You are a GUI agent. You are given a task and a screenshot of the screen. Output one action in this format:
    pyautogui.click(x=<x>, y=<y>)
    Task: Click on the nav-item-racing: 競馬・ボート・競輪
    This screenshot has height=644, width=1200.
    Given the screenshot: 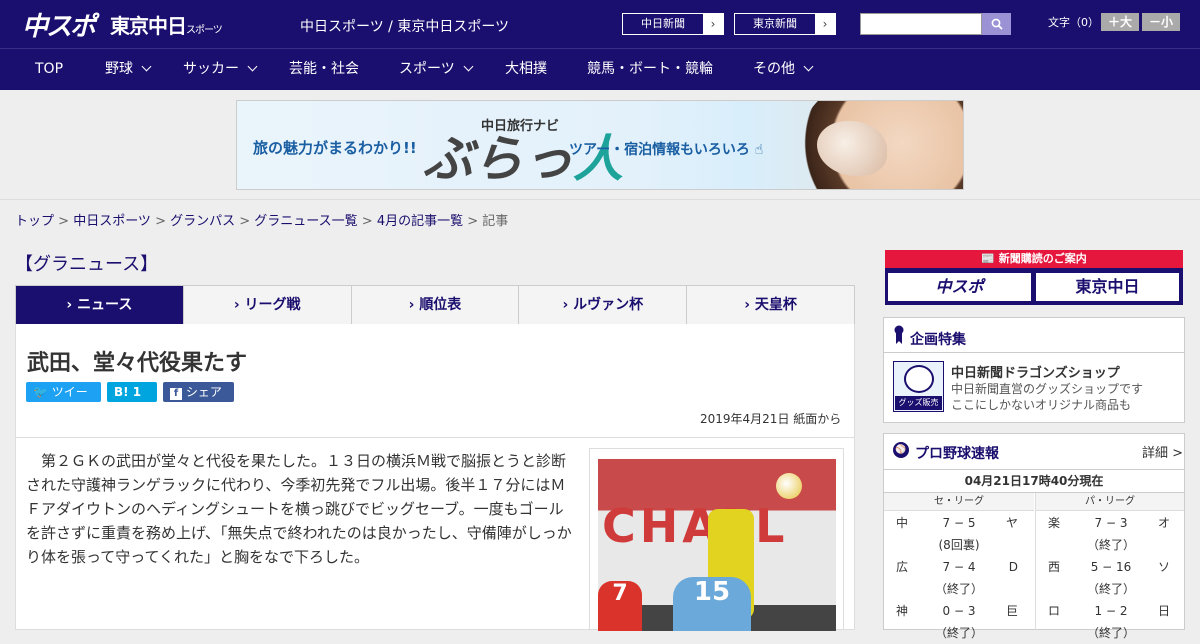 What is the action you would take?
    pyautogui.click(x=650, y=69)
    